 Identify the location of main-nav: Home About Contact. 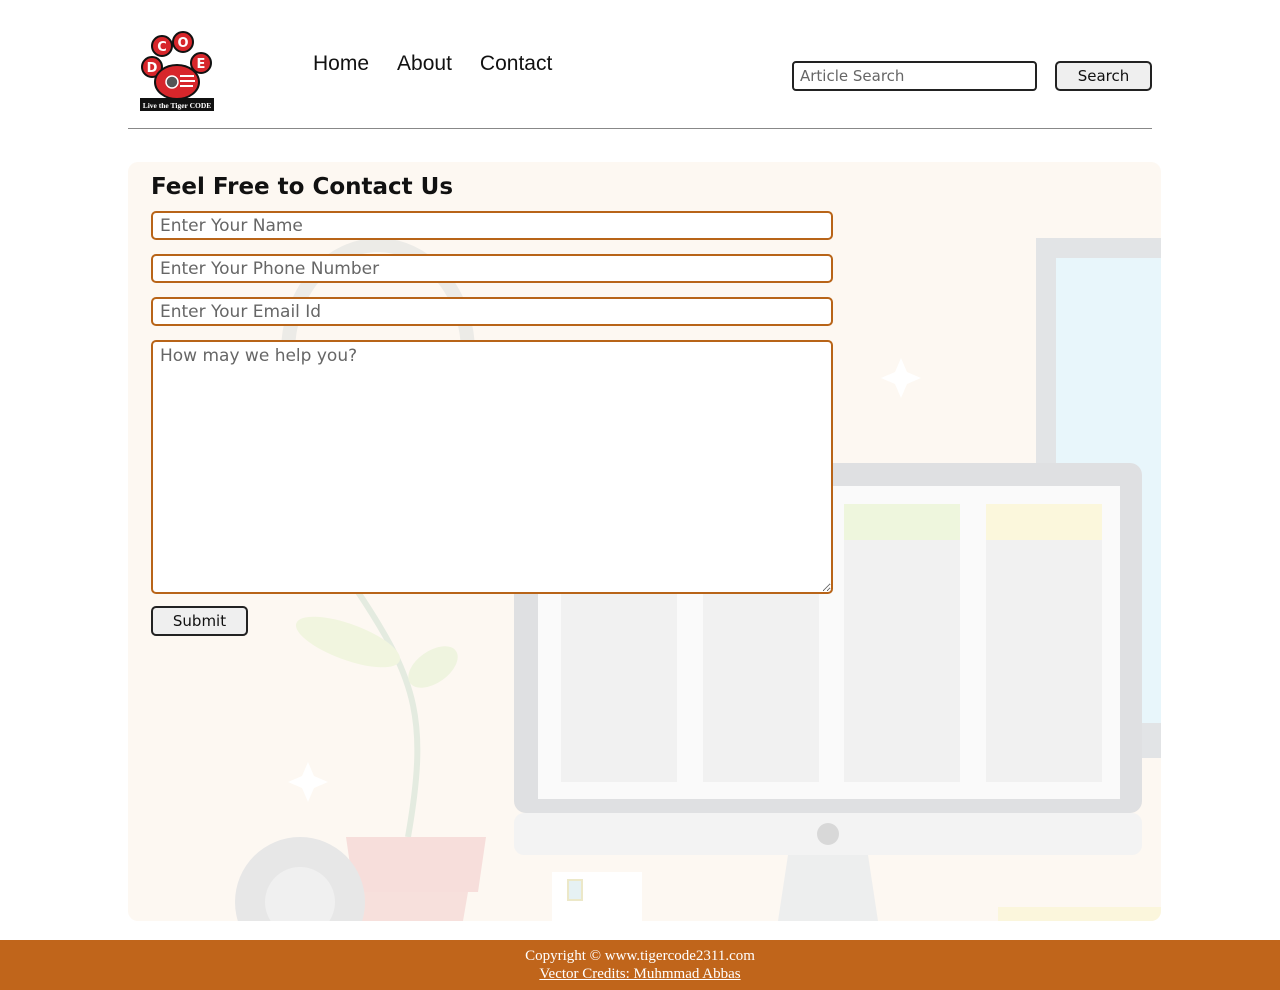
(432, 64).